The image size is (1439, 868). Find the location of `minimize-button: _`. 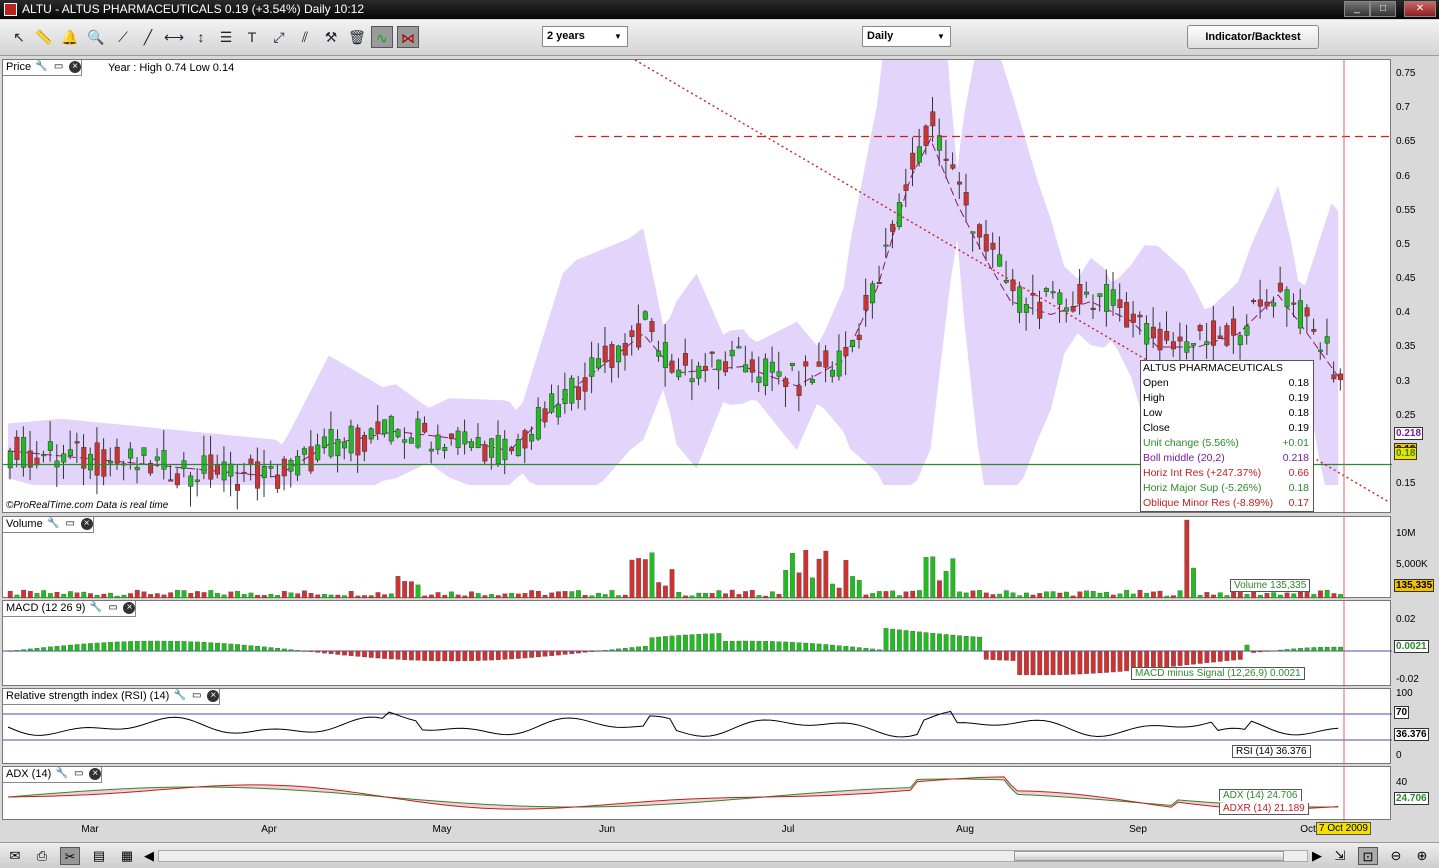

minimize-button: _ is located at coordinates (1357, 9).